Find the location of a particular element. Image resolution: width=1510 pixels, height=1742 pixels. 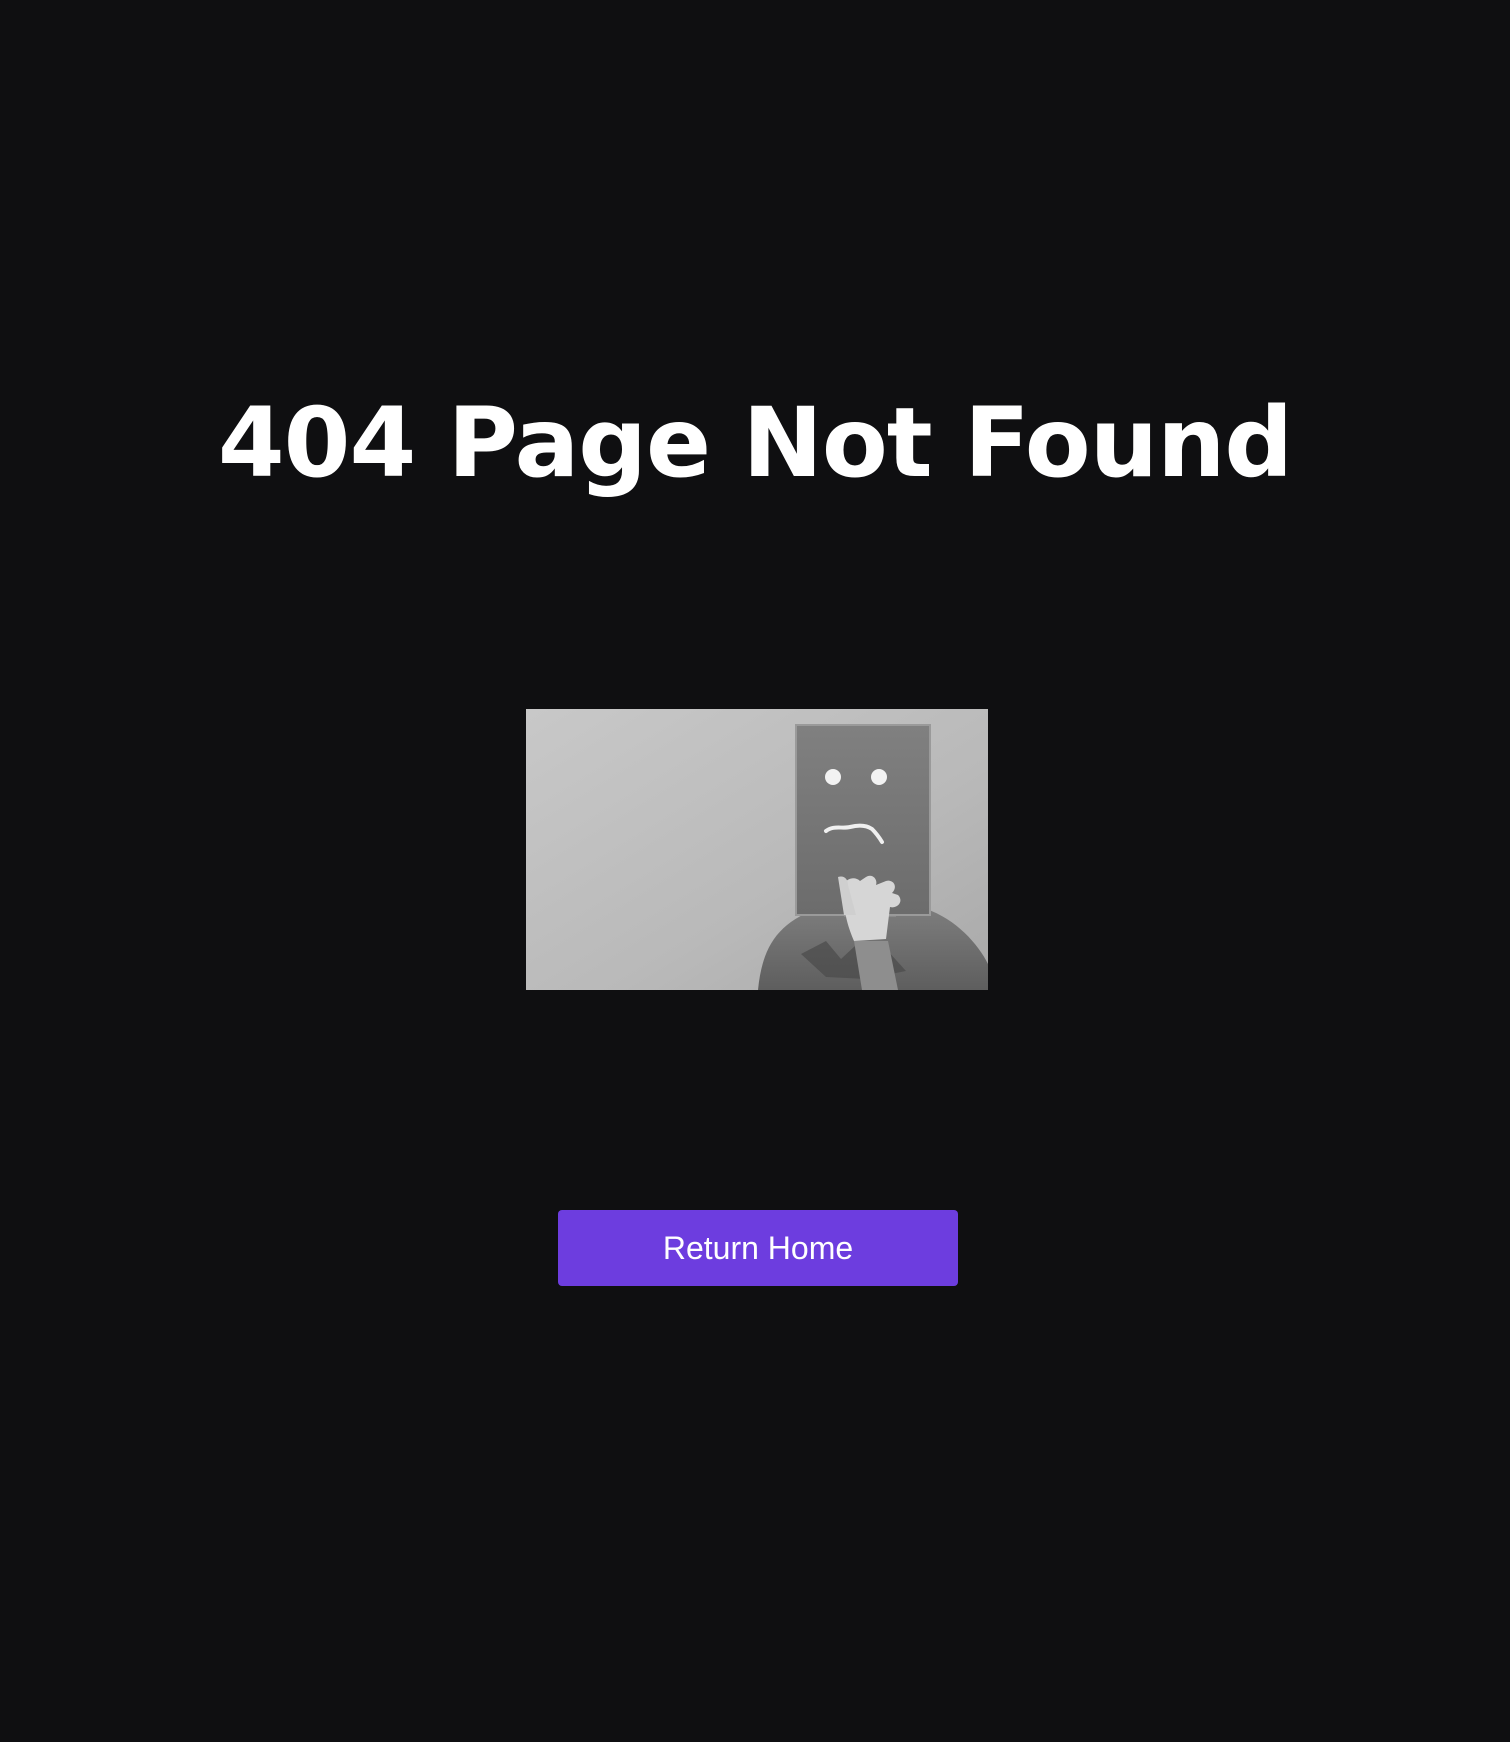

return-home-button: Return Home is located at coordinates (758, 1248).